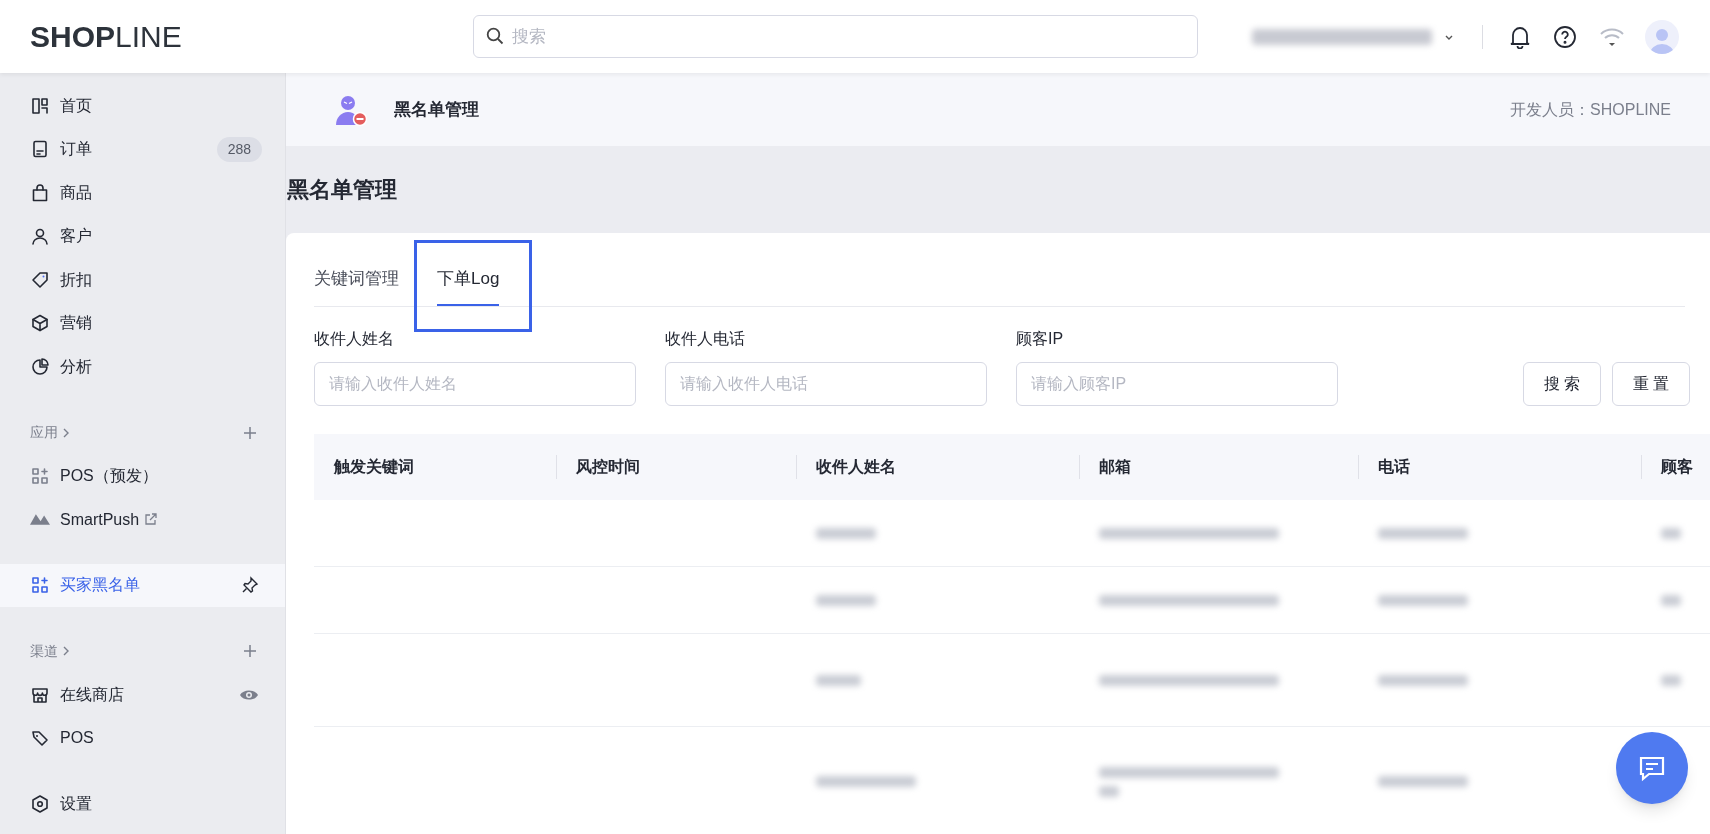 The width and height of the screenshot is (1710, 834). What do you see at coordinates (142, 738) in the screenshot?
I see `sidebar-item: POS` at bounding box center [142, 738].